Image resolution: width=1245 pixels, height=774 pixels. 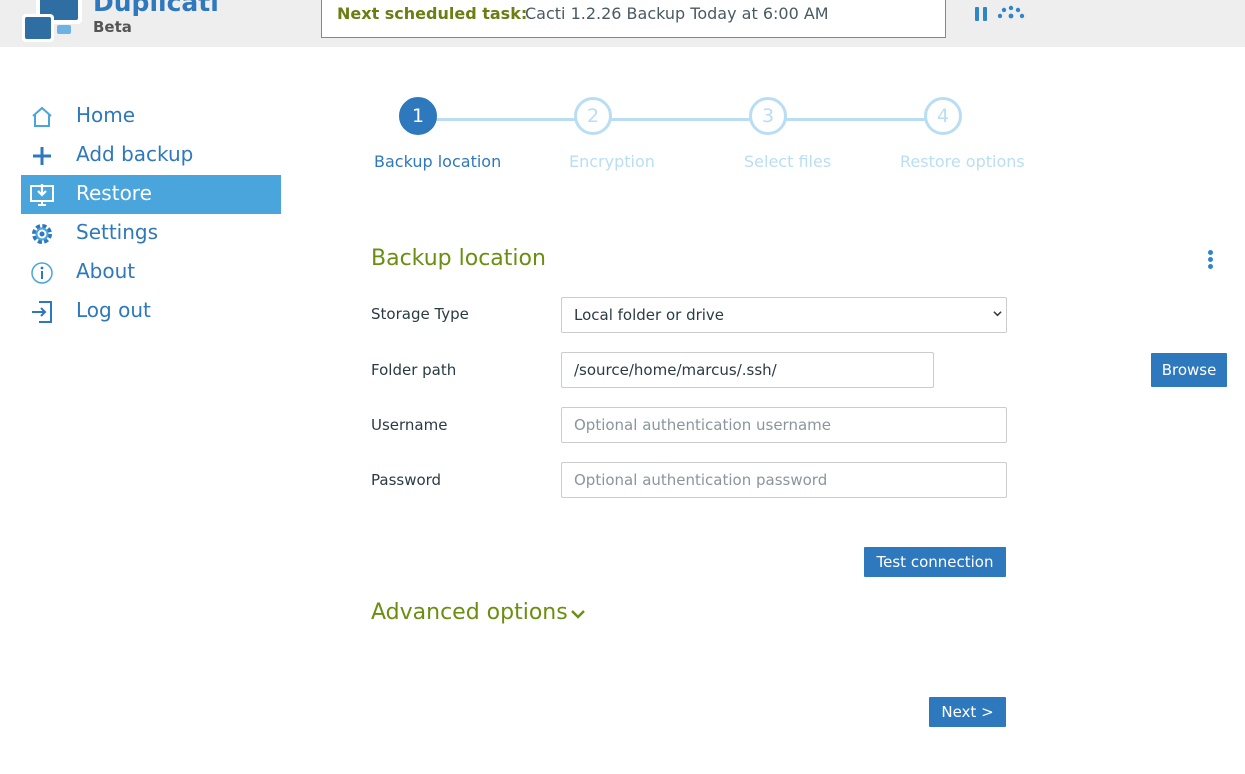 I want to click on sidebar-item-label: About, so click(x=106, y=271).